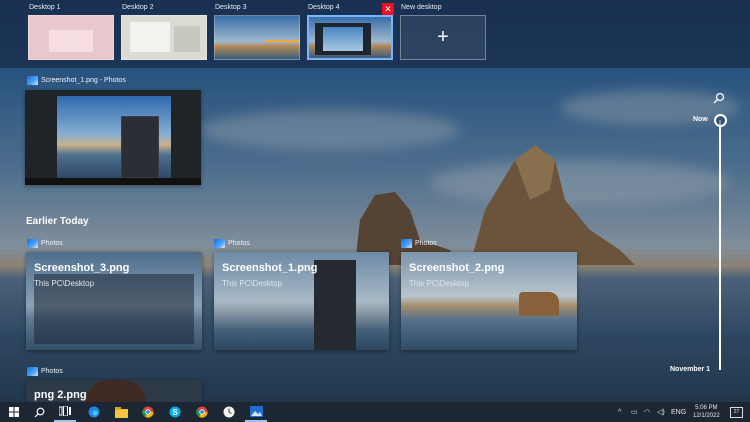 This screenshot has height=422, width=750. I want to click on file-explorer-icon, so click(121, 412).